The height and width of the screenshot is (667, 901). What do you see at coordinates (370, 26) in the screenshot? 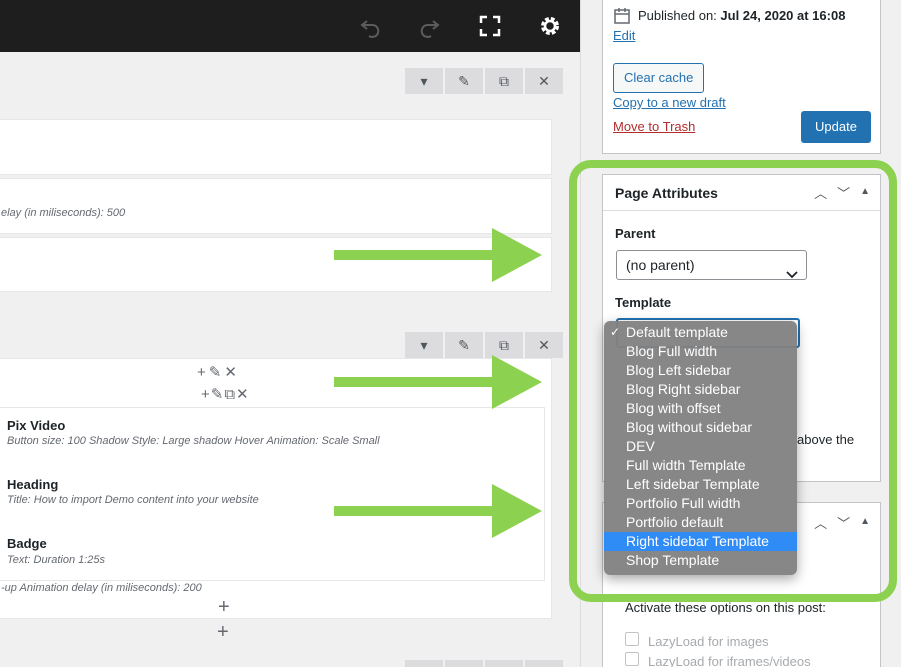
I see `undo-icon` at bounding box center [370, 26].